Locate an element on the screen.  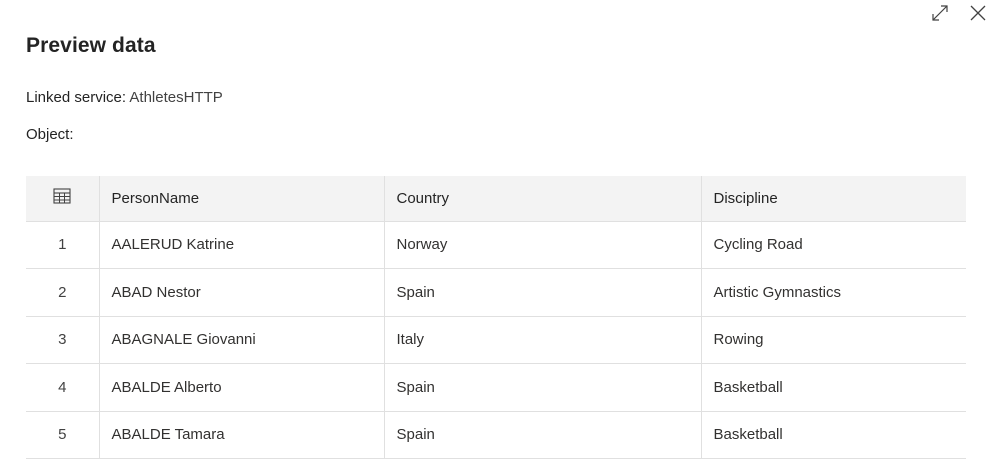
cell-discipline: Cycling Road is located at coordinates (833, 245).